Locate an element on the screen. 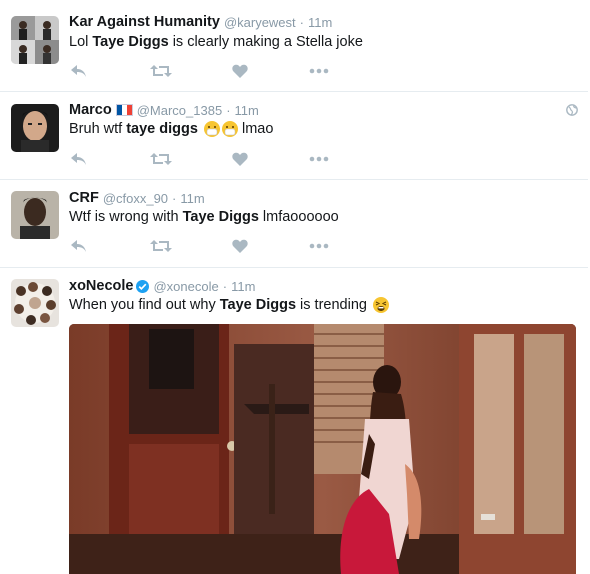  display-name: Marco is located at coordinates (90, 110).